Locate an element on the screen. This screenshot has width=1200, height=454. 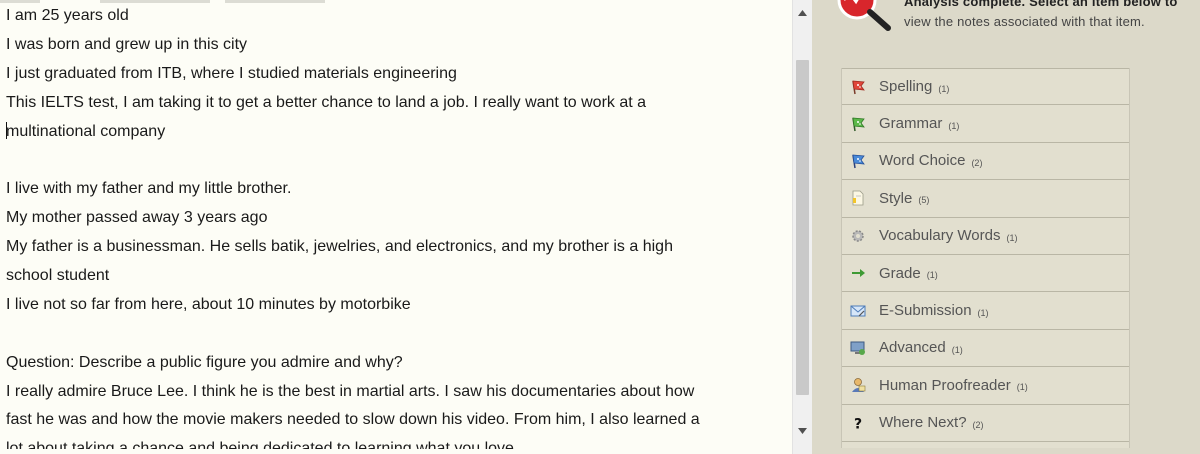
triangle-up-icon is located at coordinates (802, 13).